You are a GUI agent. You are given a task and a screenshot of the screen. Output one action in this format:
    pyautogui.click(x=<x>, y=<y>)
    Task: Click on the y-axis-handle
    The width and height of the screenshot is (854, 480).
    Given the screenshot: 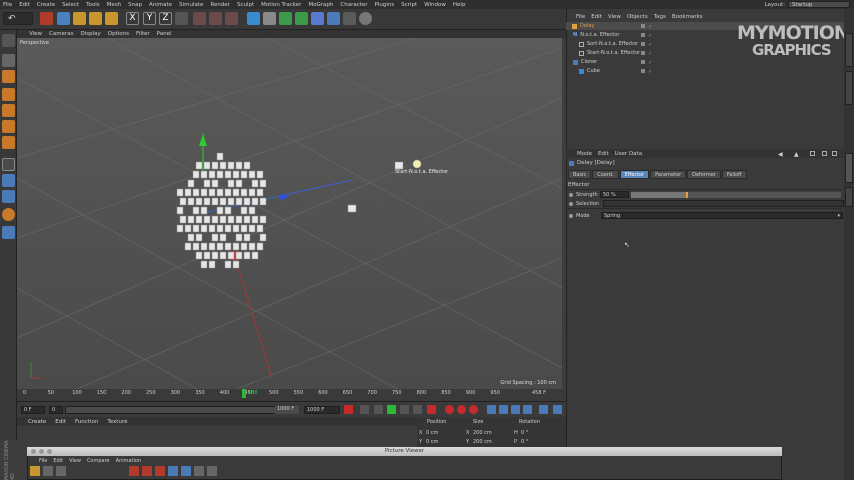 What is the action you would take?
    pyautogui.click(x=203, y=140)
    